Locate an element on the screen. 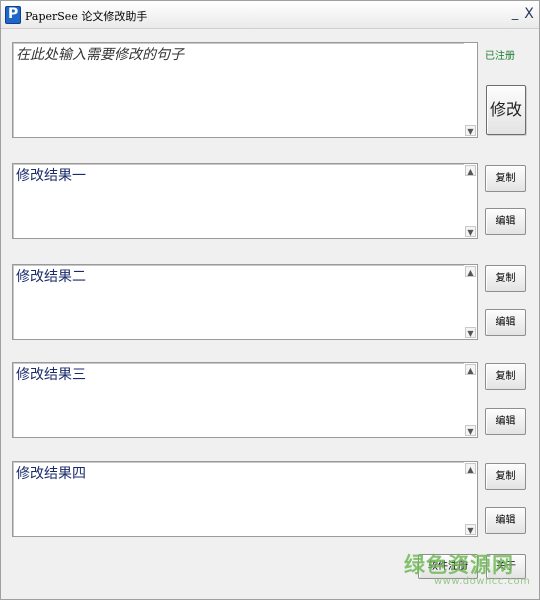 The width and height of the screenshot is (540, 600). edit-button-1: 编辑 is located at coordinates (505, 221).